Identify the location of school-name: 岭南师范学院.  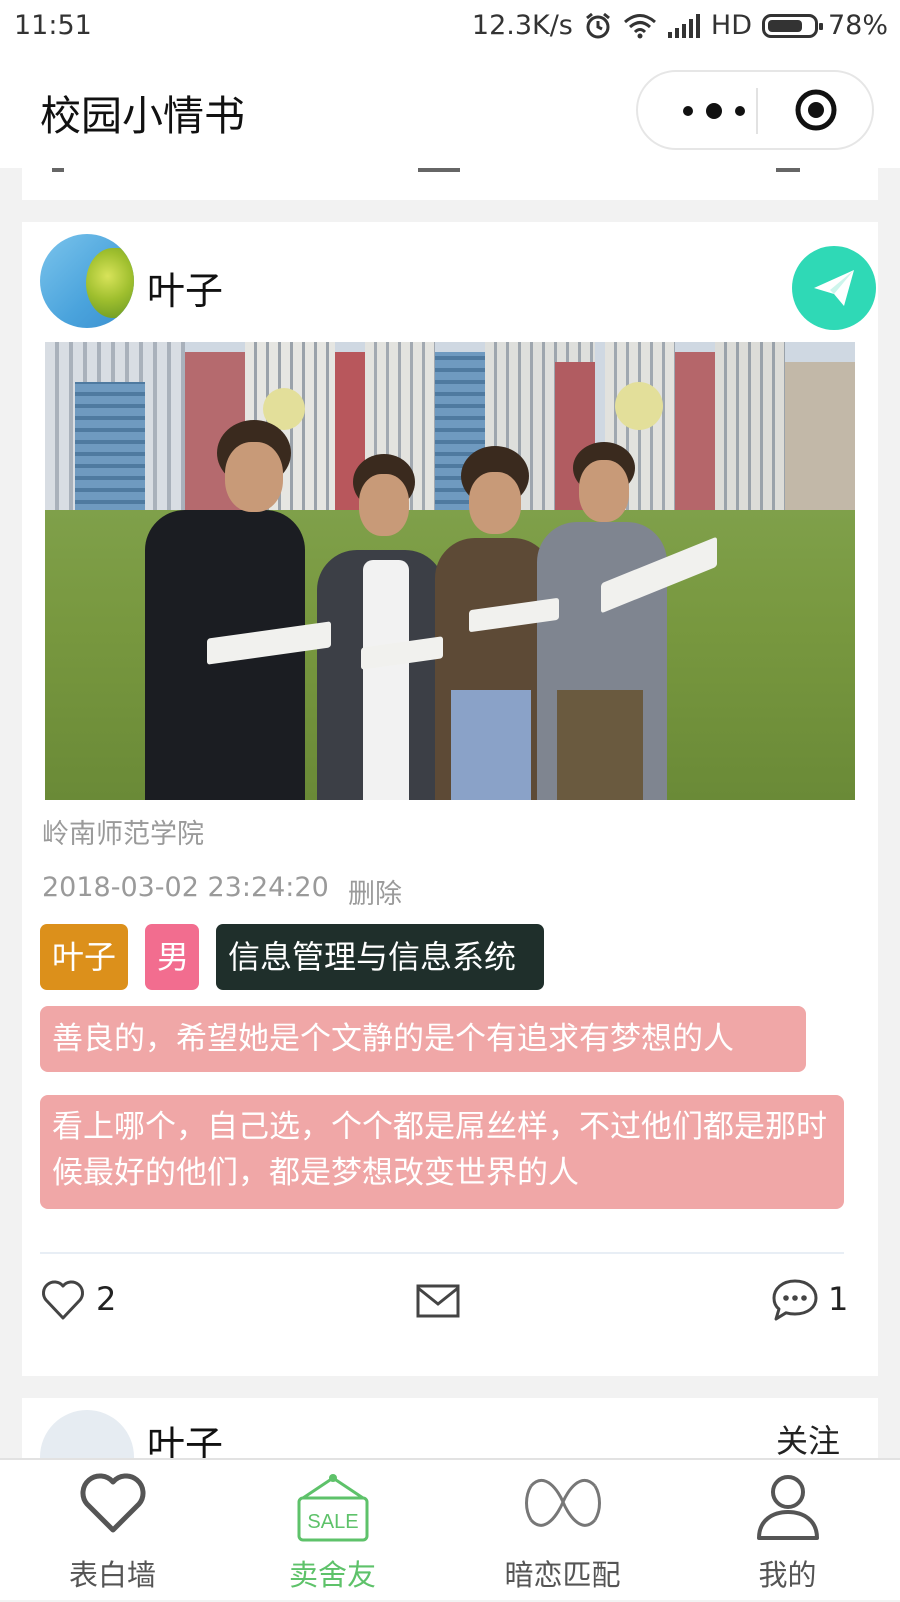
(123, 834).